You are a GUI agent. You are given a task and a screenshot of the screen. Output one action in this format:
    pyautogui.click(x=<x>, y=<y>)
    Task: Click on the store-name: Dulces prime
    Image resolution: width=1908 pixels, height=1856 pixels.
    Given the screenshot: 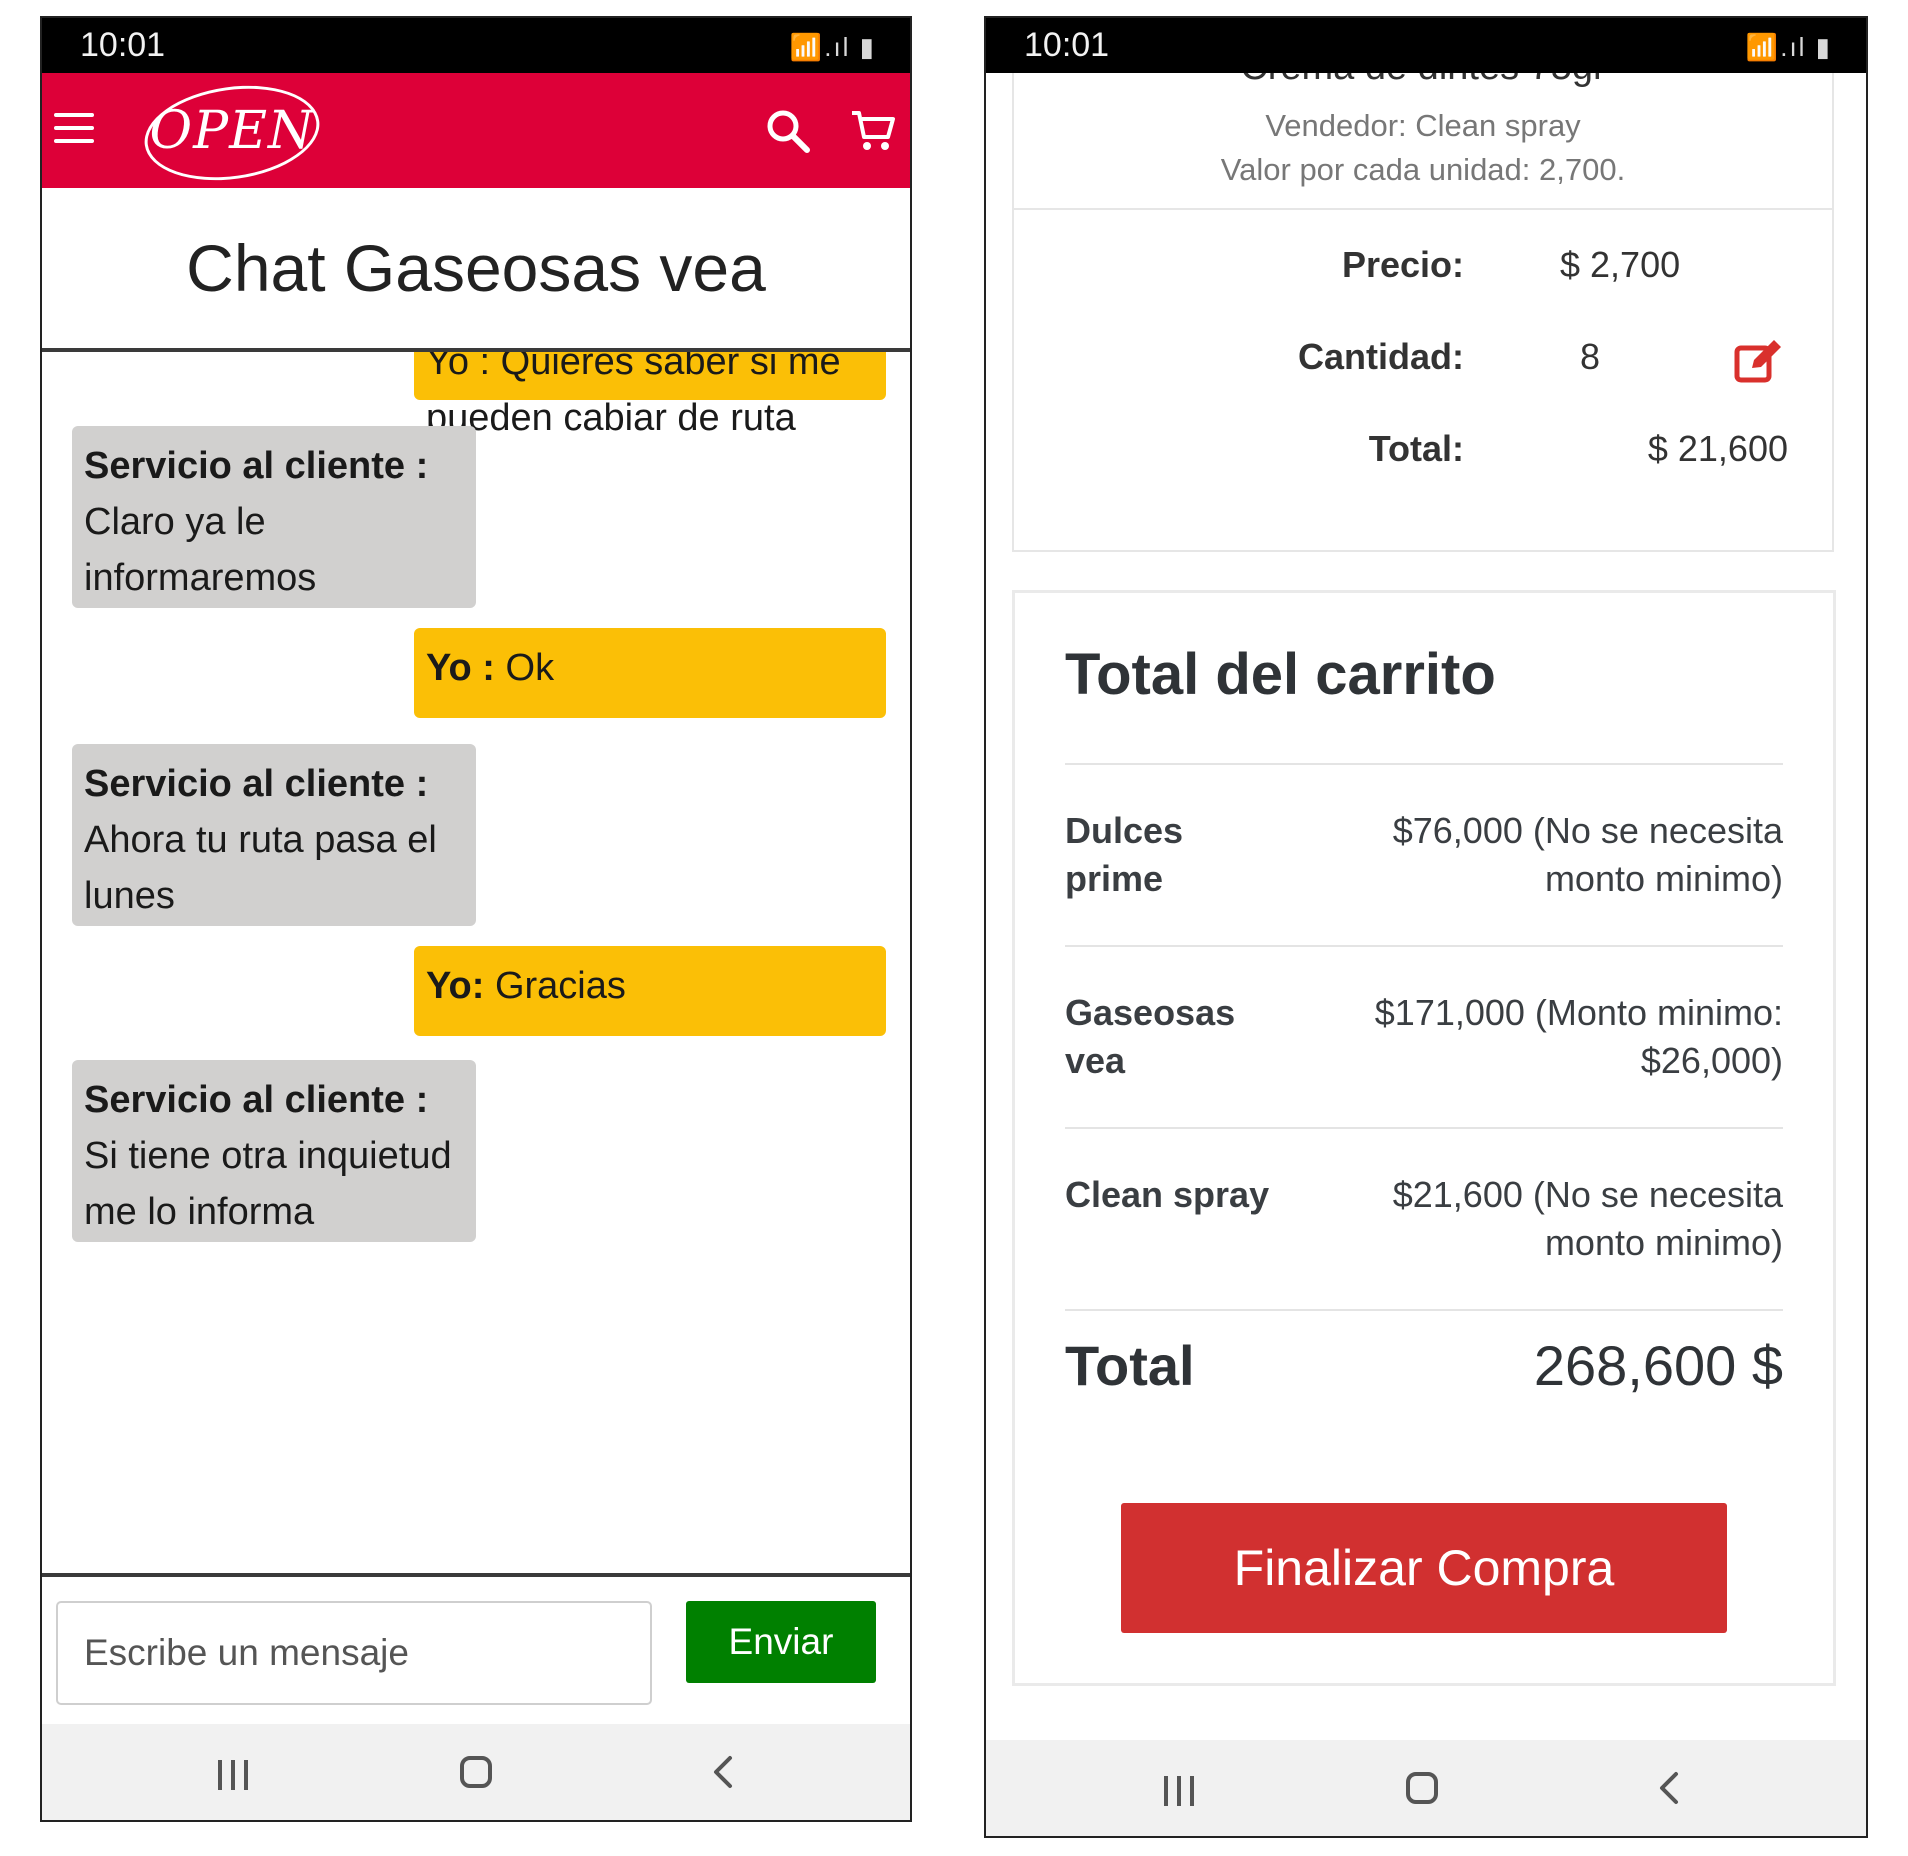 What is the action you would take?
    pyautogui.click(x=1124, y=854)
    